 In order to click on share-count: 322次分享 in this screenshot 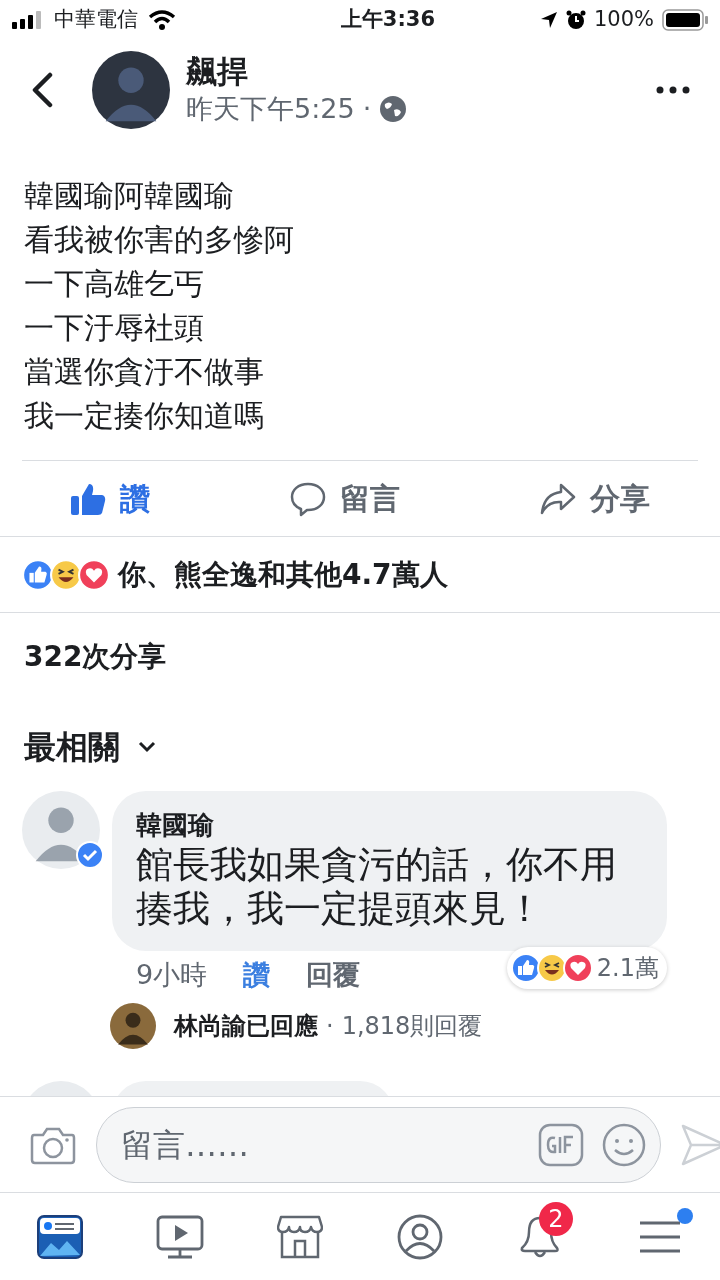, I will do `click(95, 657)`.